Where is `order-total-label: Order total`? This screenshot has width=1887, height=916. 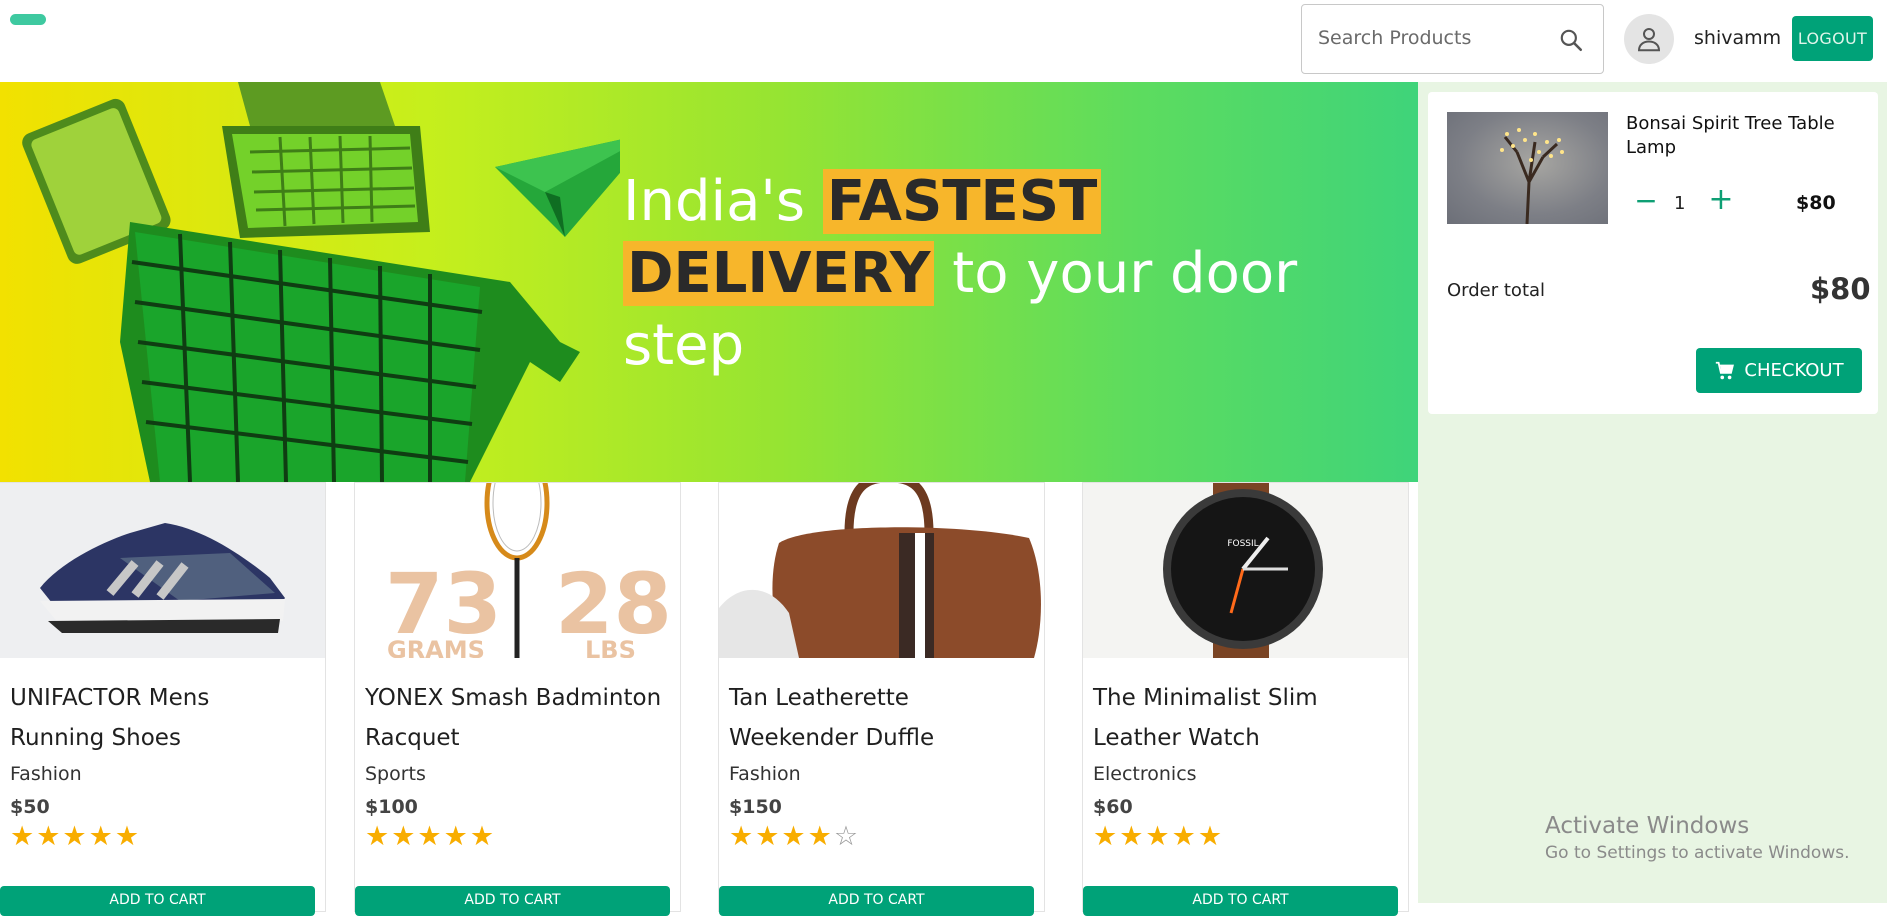
order-total-label: Order total is located at coordinates (1496, 290).